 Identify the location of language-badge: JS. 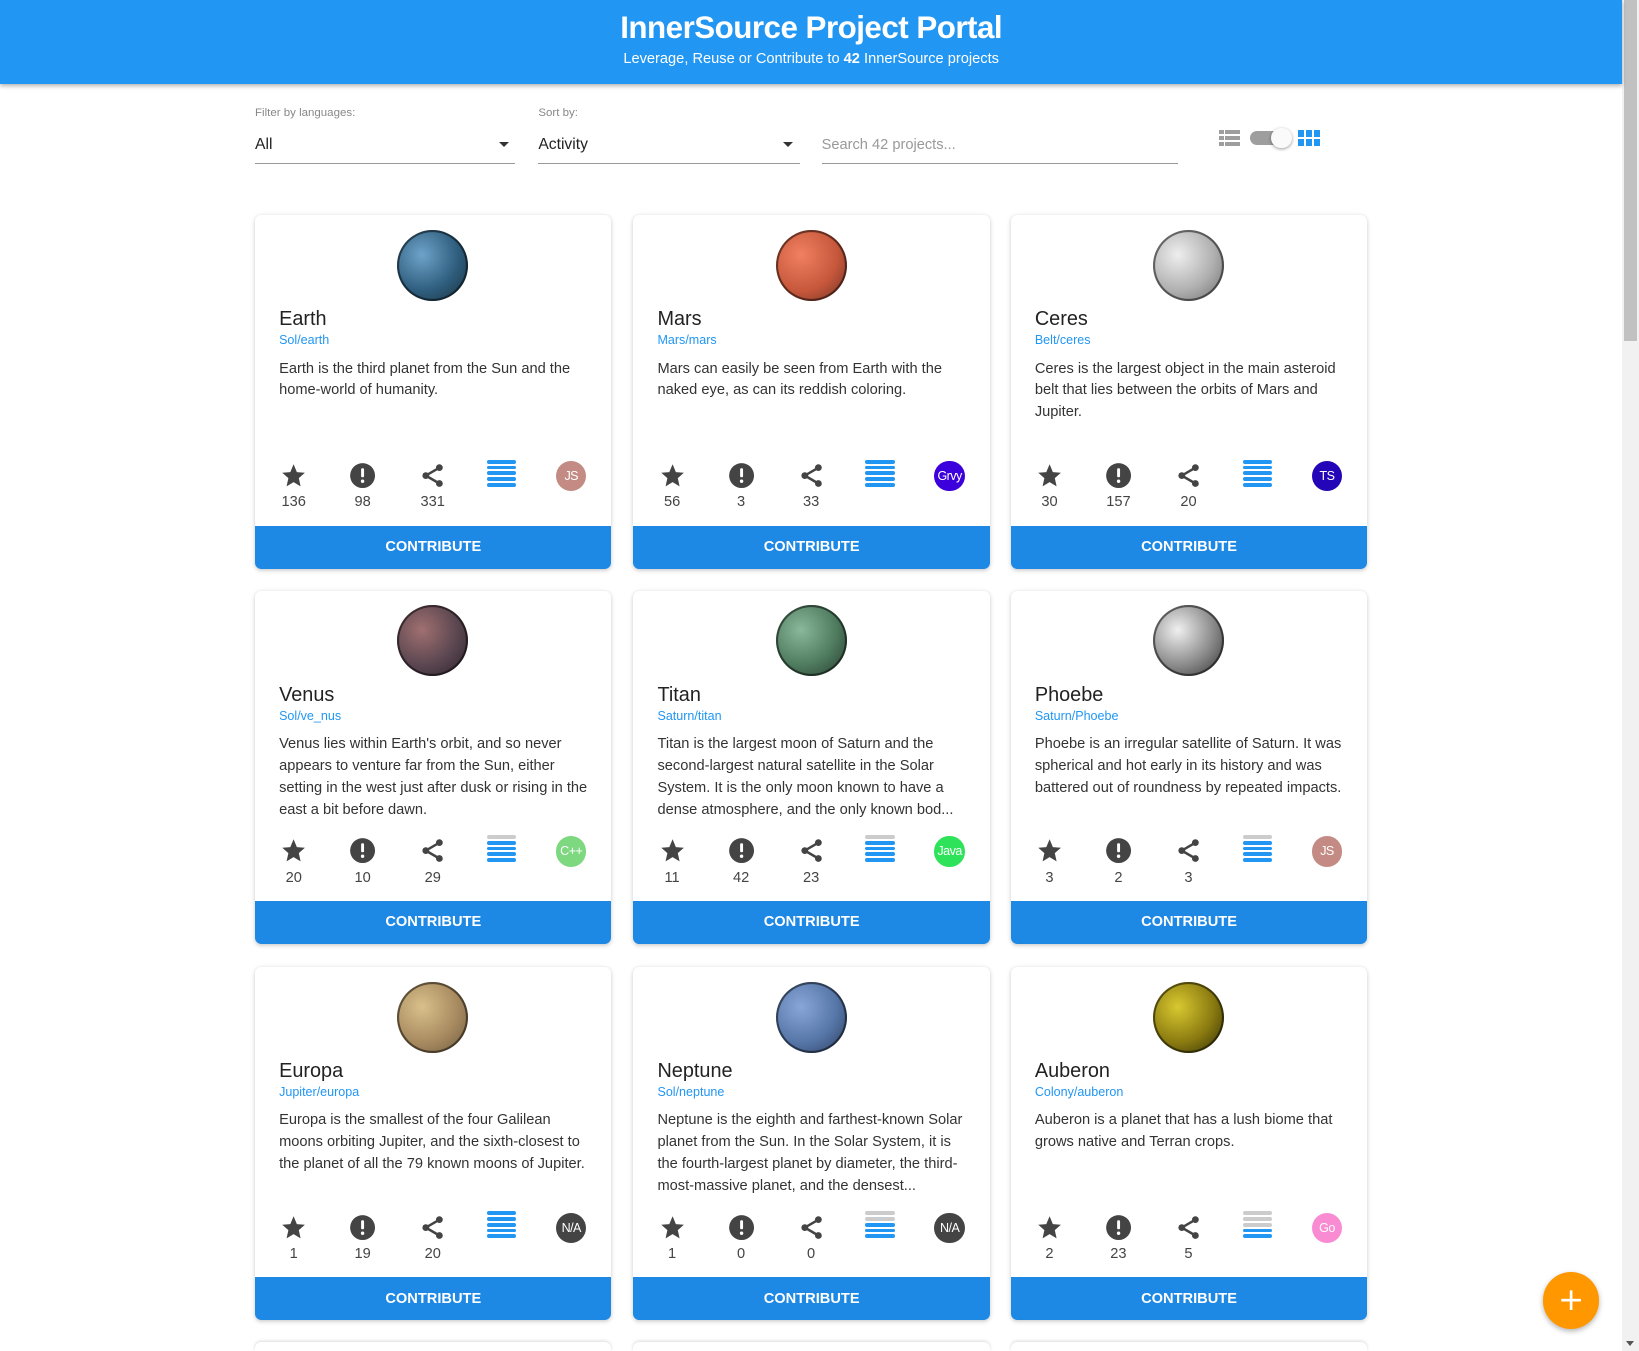
(1327, 851).